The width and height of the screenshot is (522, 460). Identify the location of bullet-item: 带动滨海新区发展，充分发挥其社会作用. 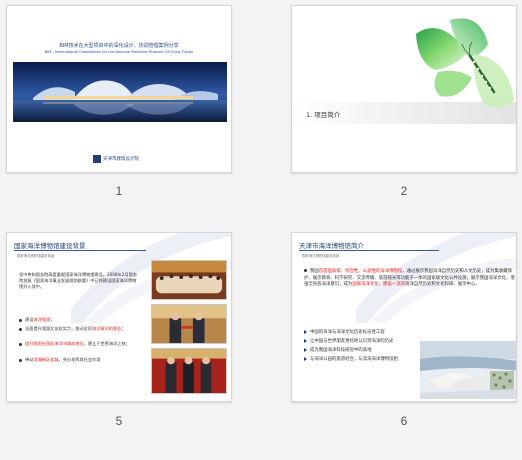
(81, 360).